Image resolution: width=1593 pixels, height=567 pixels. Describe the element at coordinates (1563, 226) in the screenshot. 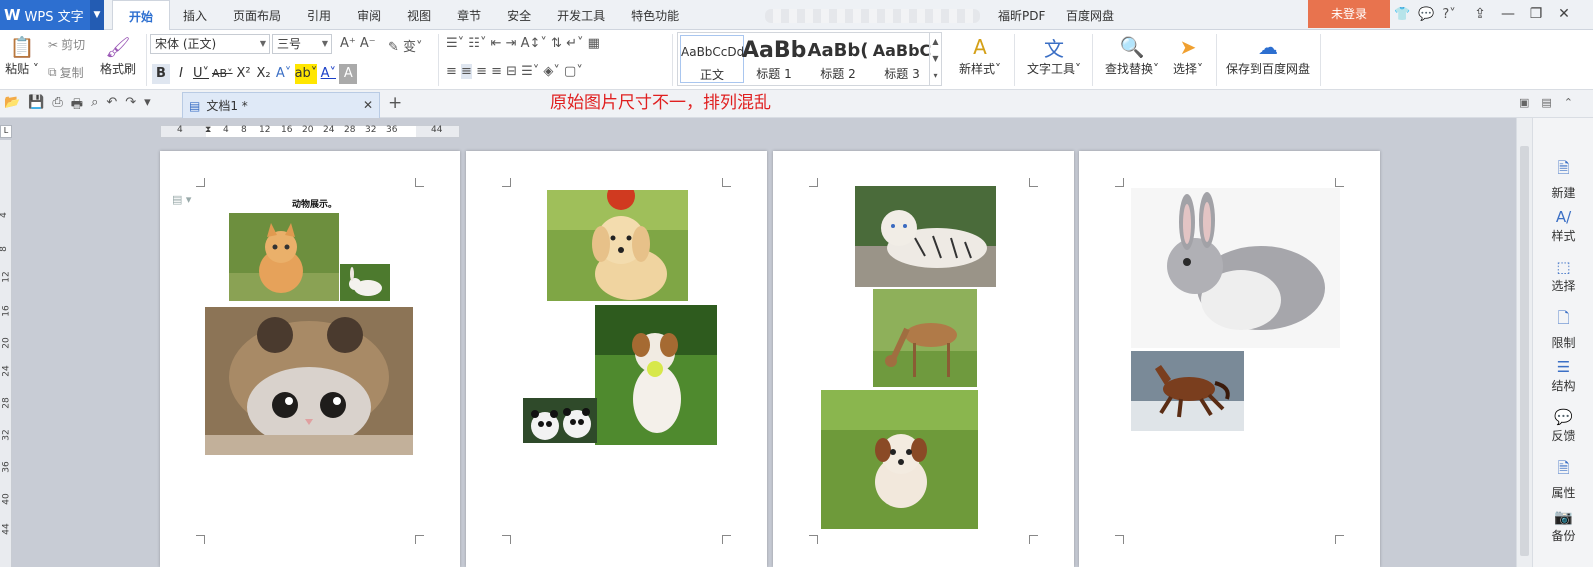

I see `sidepanel-style: A/样式` at that location.